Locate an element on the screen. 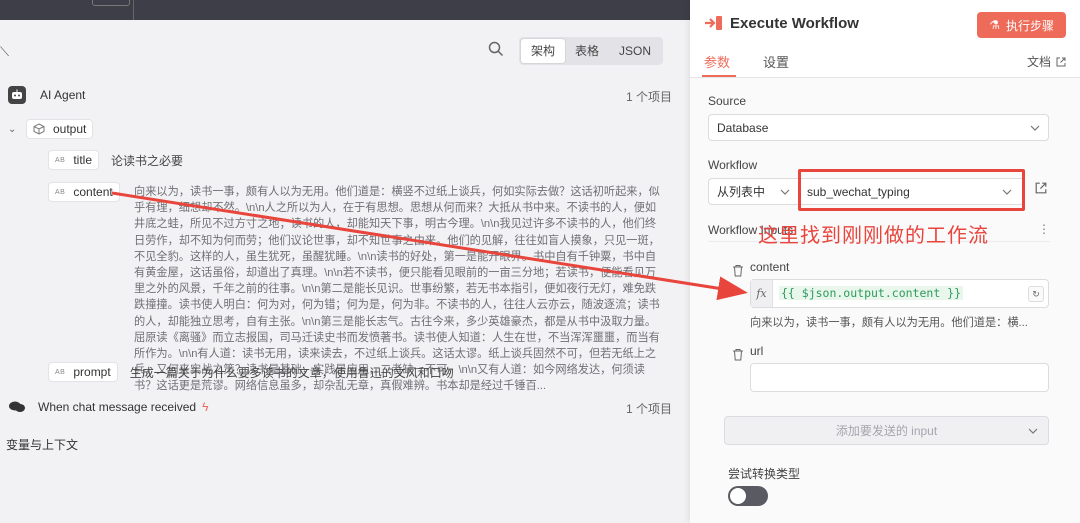 Image resolution: width=1080 pixels, height=523 pixels. output-tag: output is located at coordinates (60, 129).